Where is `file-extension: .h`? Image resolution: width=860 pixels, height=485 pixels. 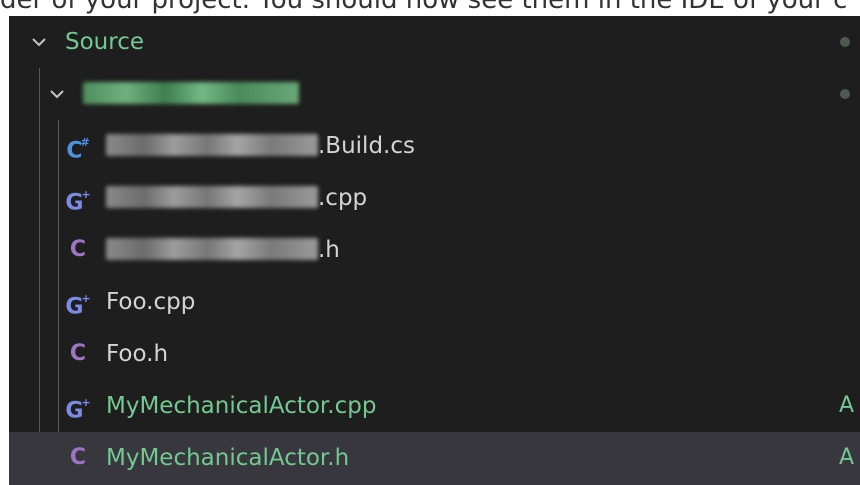
file-extension: .h is located at coordinates (329, 250).